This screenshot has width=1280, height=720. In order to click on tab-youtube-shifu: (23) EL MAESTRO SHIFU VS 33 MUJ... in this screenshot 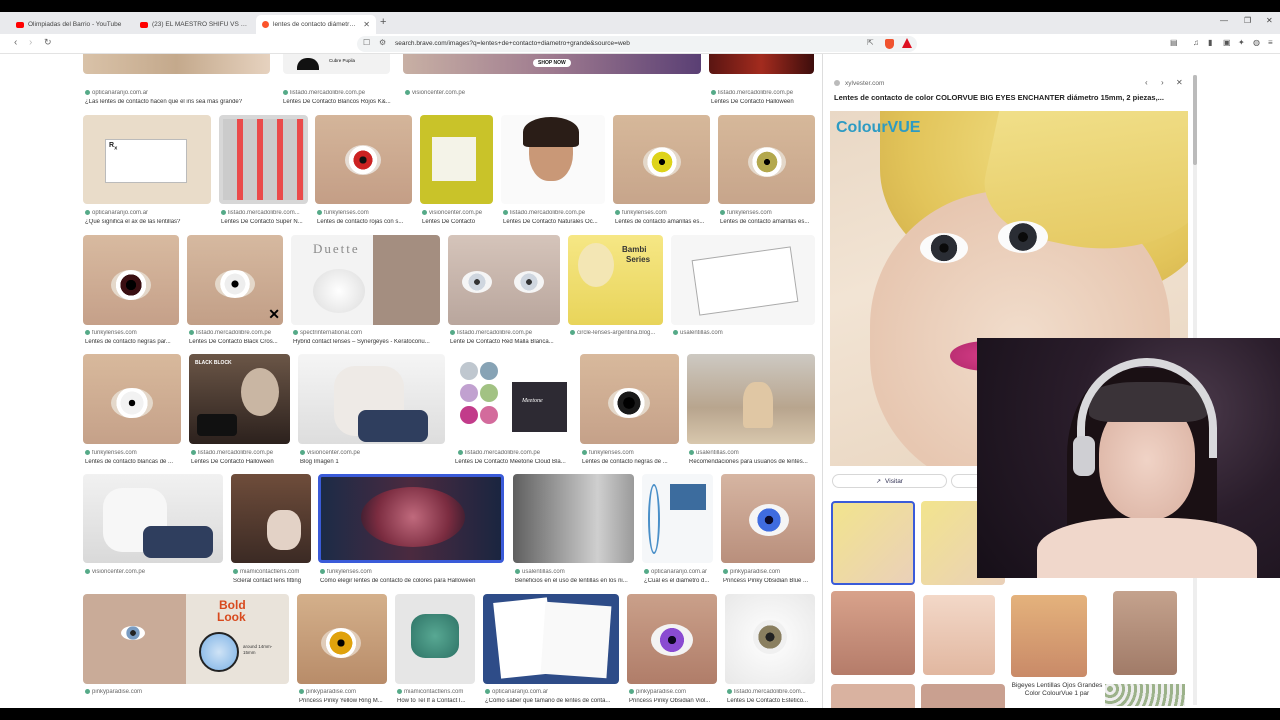, I will do `click(194, 24)`.